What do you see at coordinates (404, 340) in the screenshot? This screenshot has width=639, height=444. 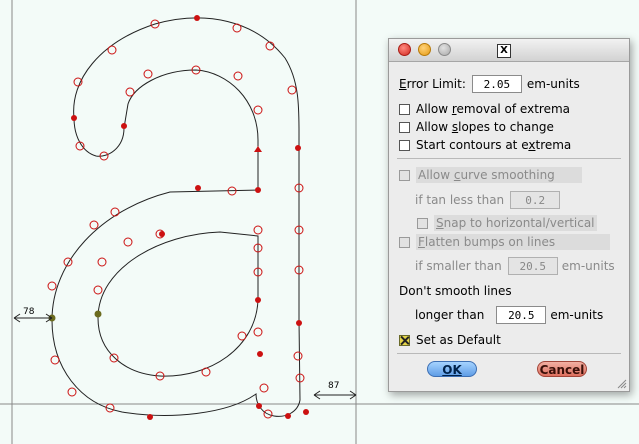 I see `checkbox-box-checked` at bounding box center [404, 340].